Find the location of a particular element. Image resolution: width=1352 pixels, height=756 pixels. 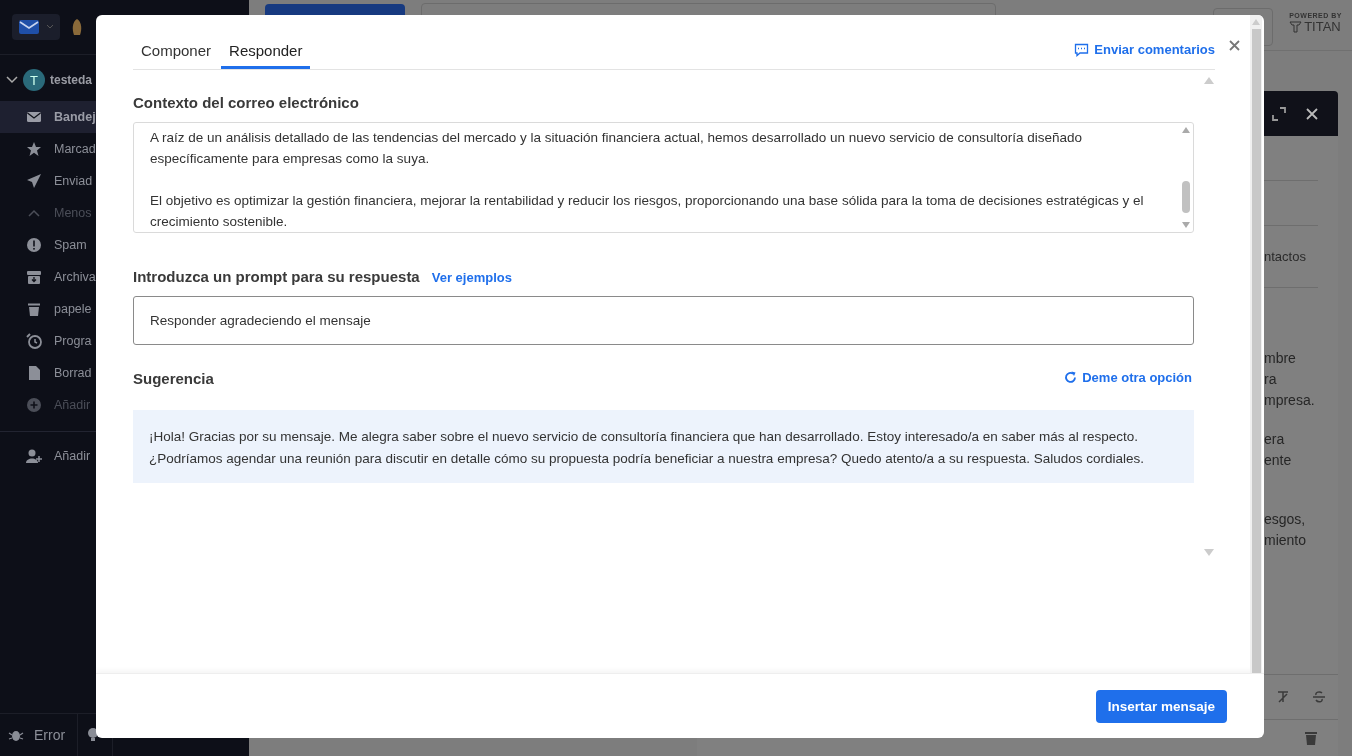

avatar: T is located at coordinates (34, 80).